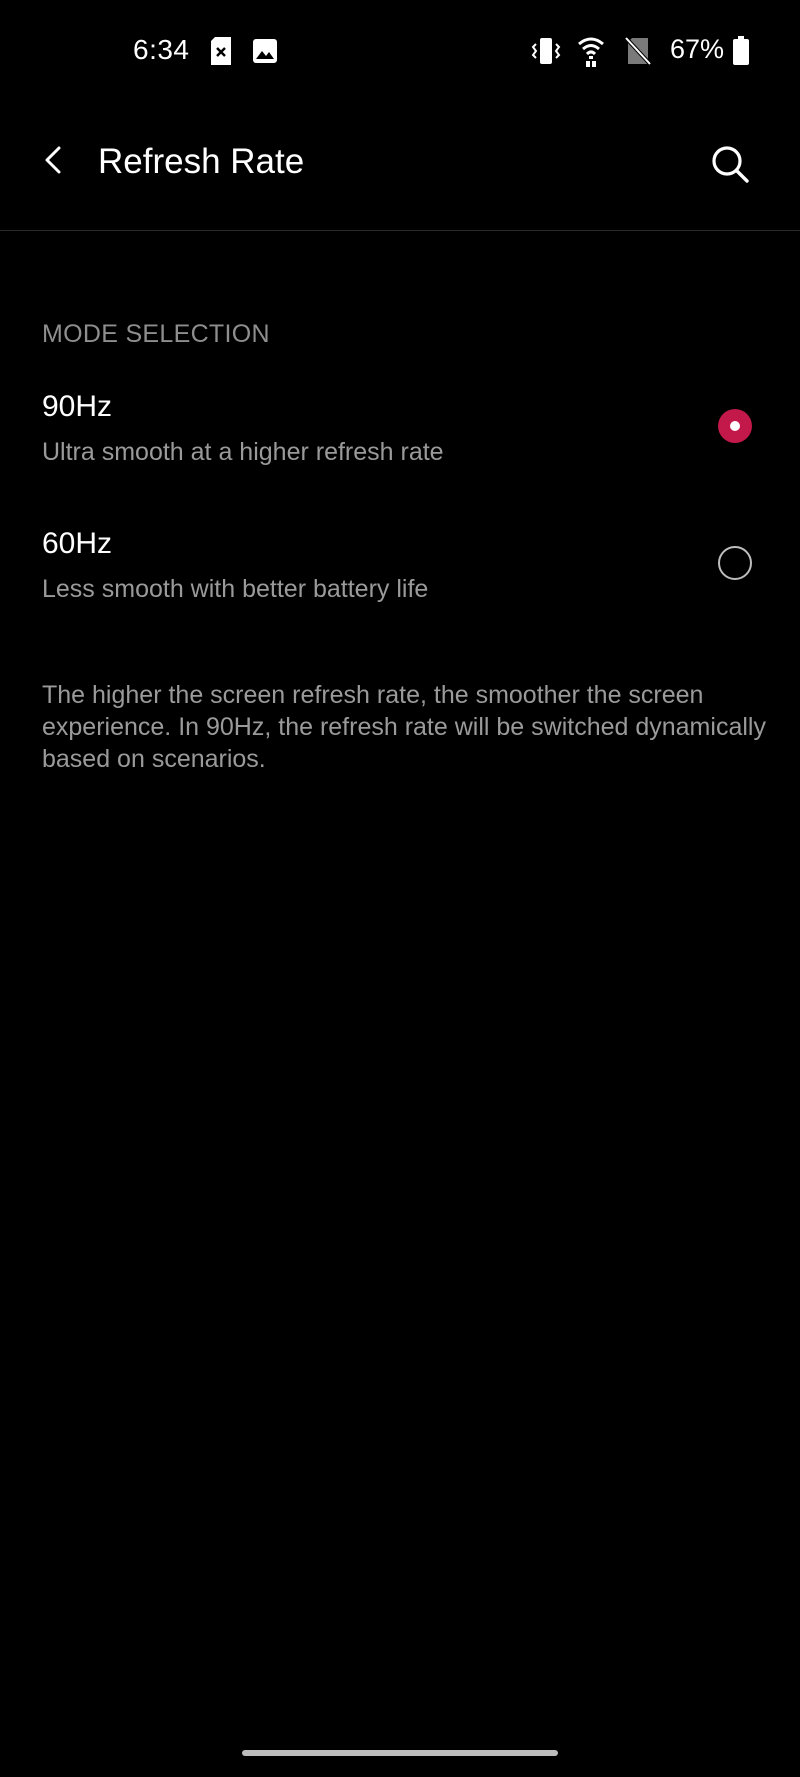 The height and width of the screenshot is (1777, 800). What do you see at coordinates (156, 334) in the screenshot?
I see `section-header: MODE SELECTION` at bounding box center [156, 334].